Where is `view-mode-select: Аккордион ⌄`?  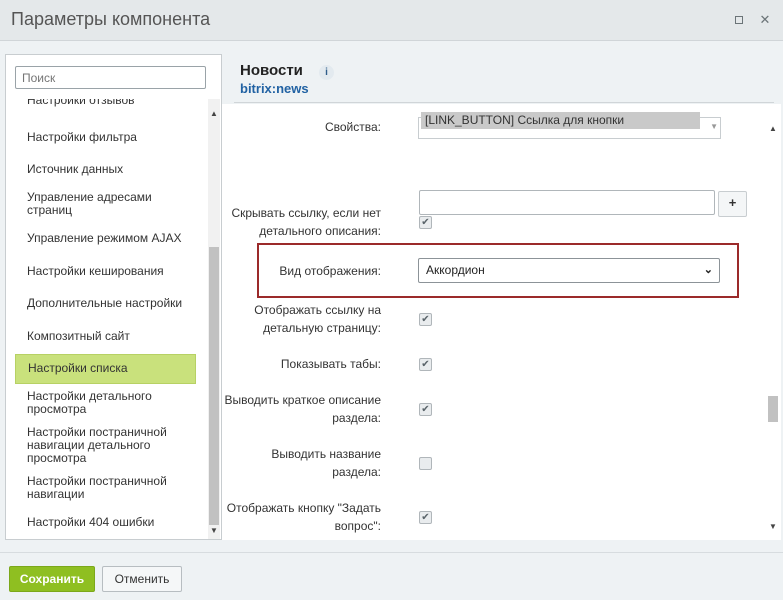
view-mode-select: Аккордион ⌄ is located at coordinates (569, 270).